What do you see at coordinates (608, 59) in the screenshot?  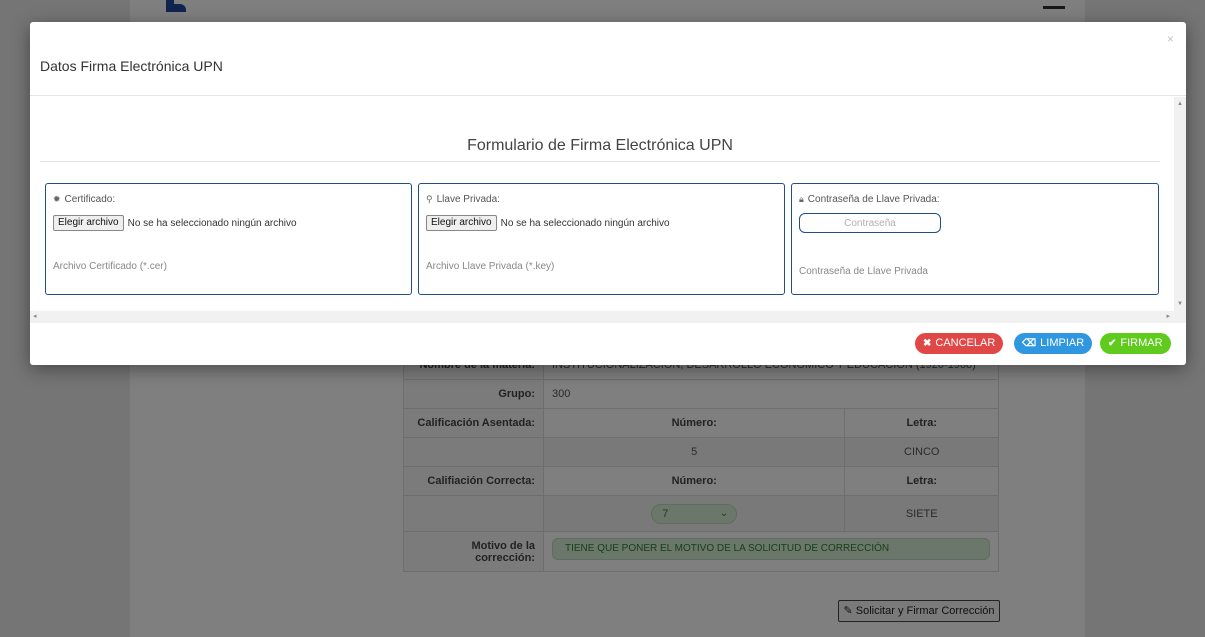 I see `modal-header: Datos Firma Electrónica UPN ×` at bounding box center [608, 59].